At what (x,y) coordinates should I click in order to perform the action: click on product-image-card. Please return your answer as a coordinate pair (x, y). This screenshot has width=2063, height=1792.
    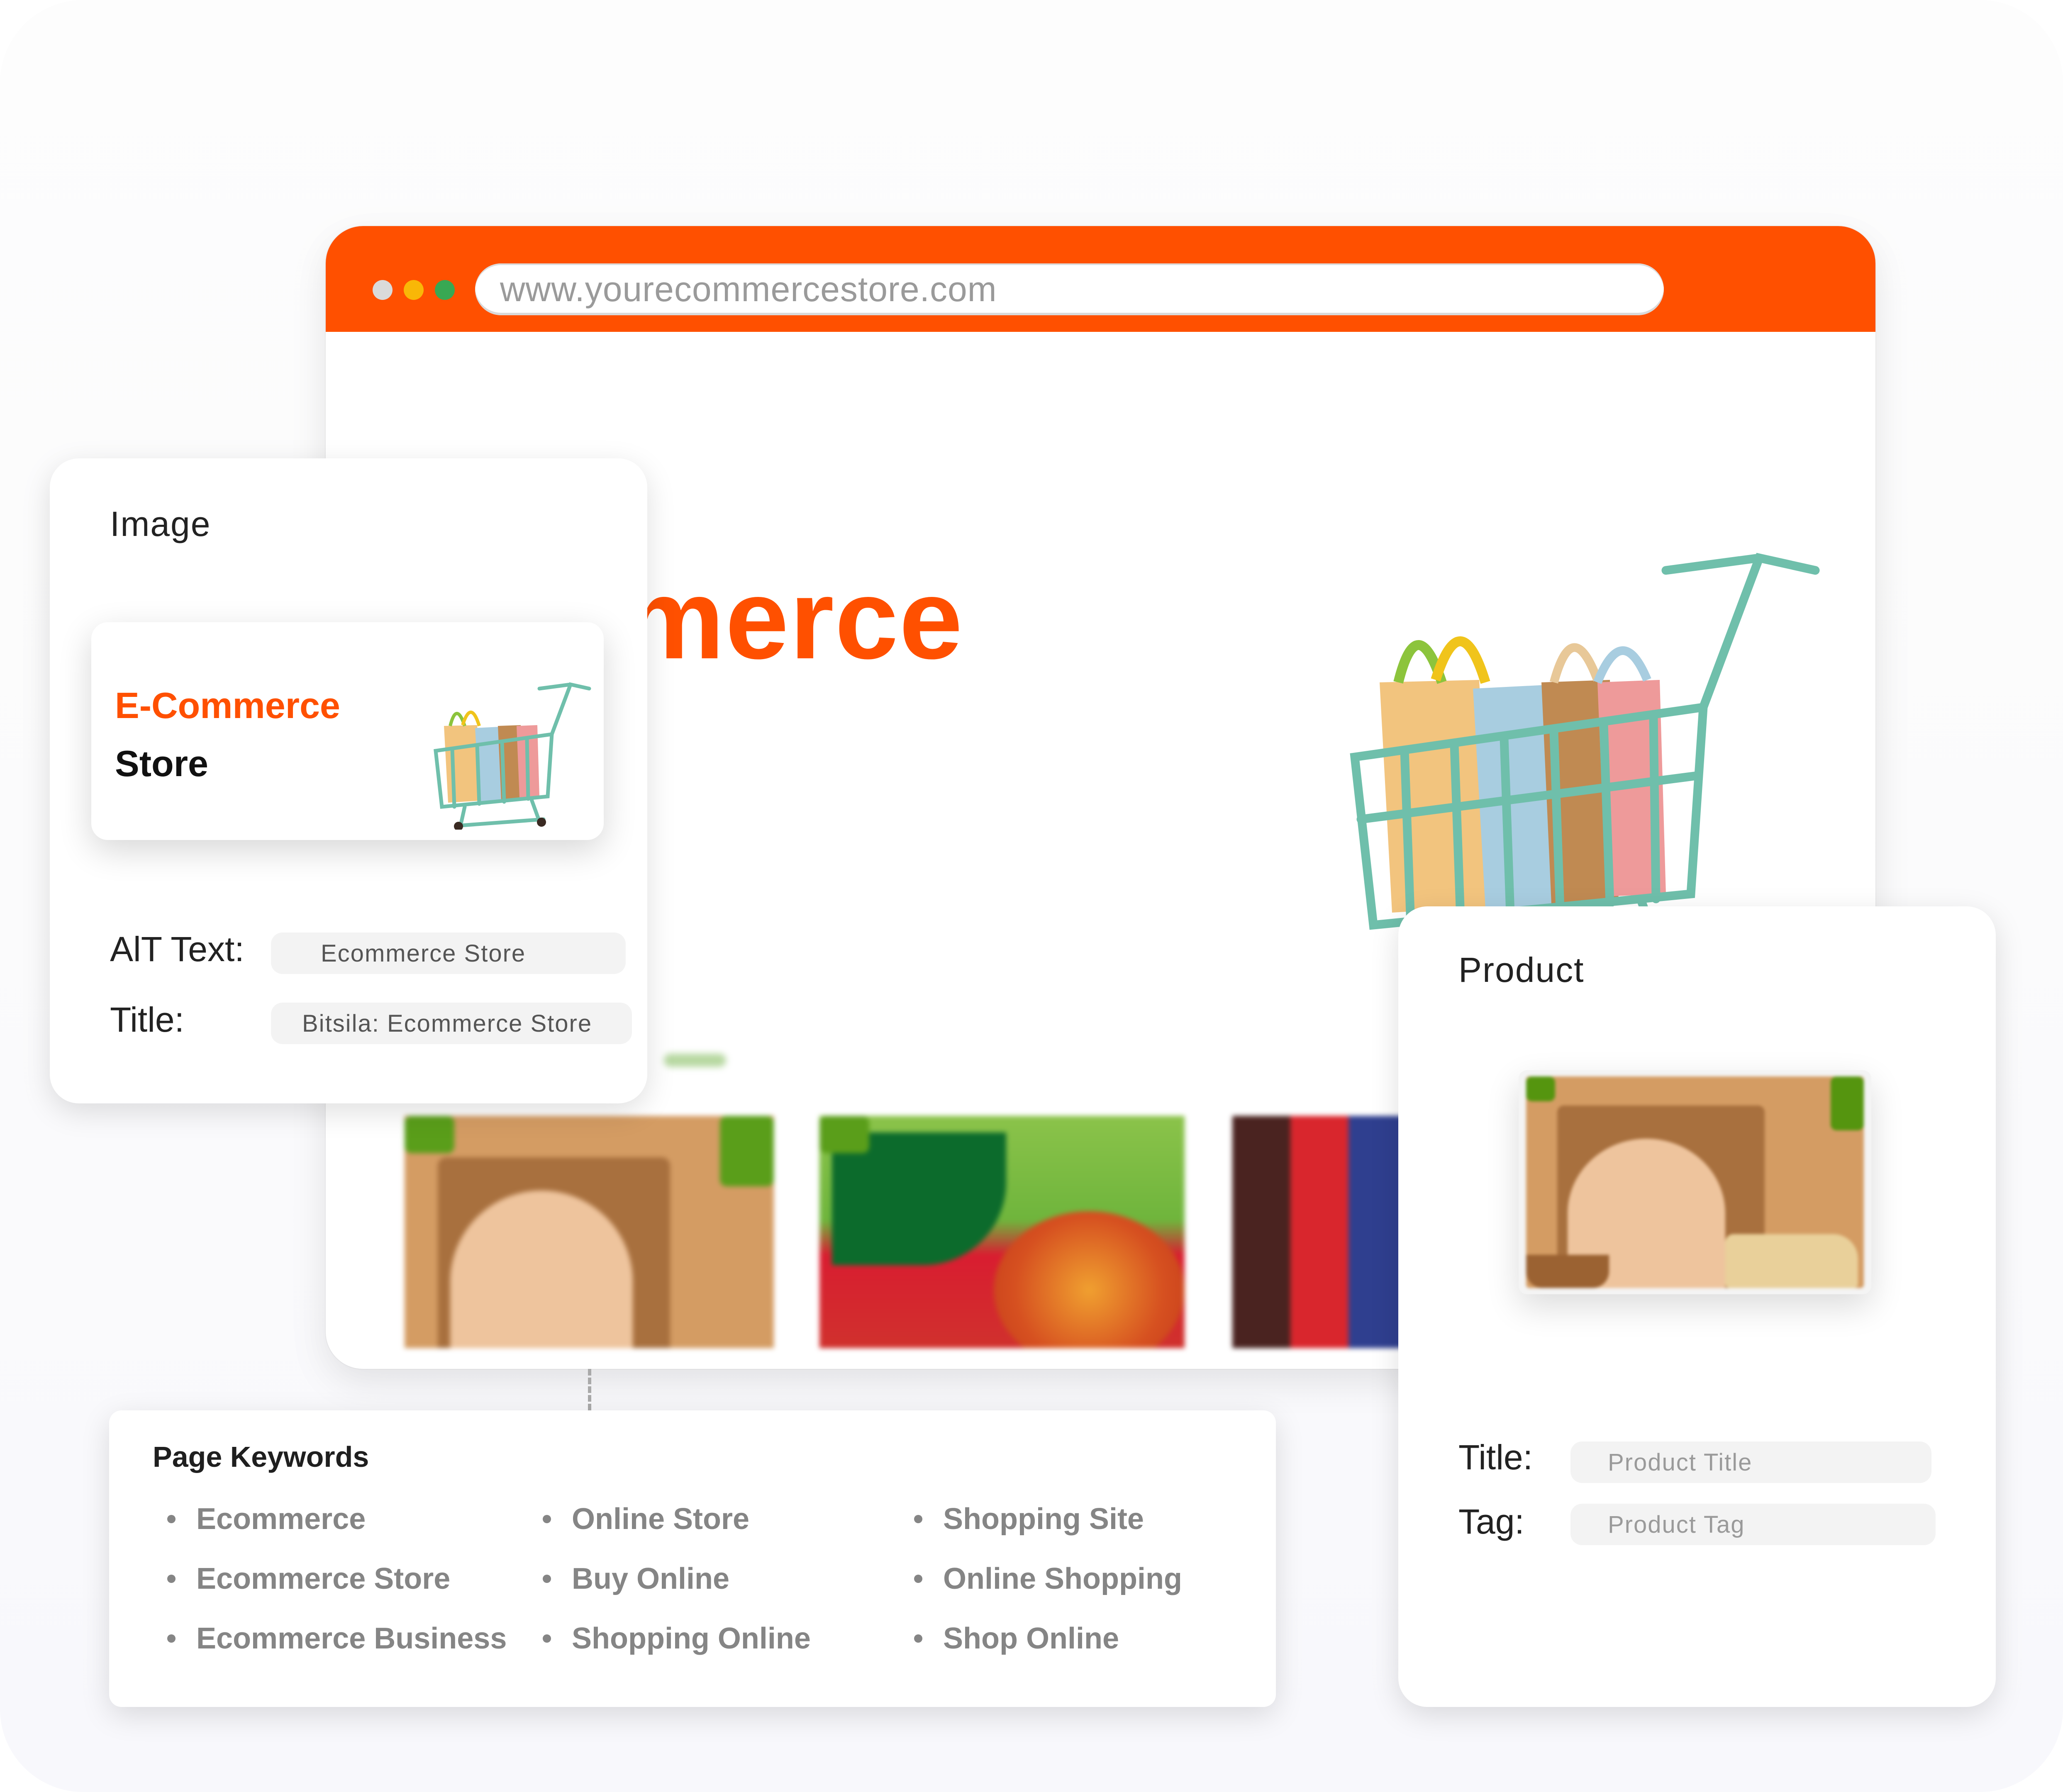
    Looking at the image, I should click on (1695, 1182).